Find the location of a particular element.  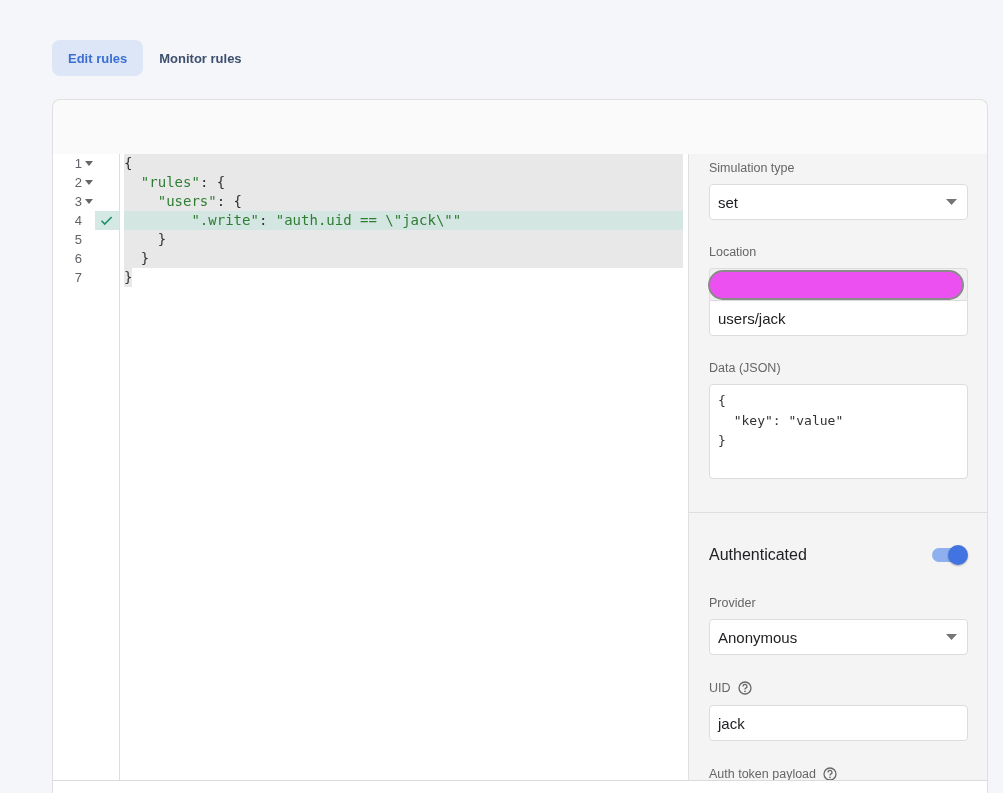

dropdown-field: Anonymous is located at coordinates (838, 637).